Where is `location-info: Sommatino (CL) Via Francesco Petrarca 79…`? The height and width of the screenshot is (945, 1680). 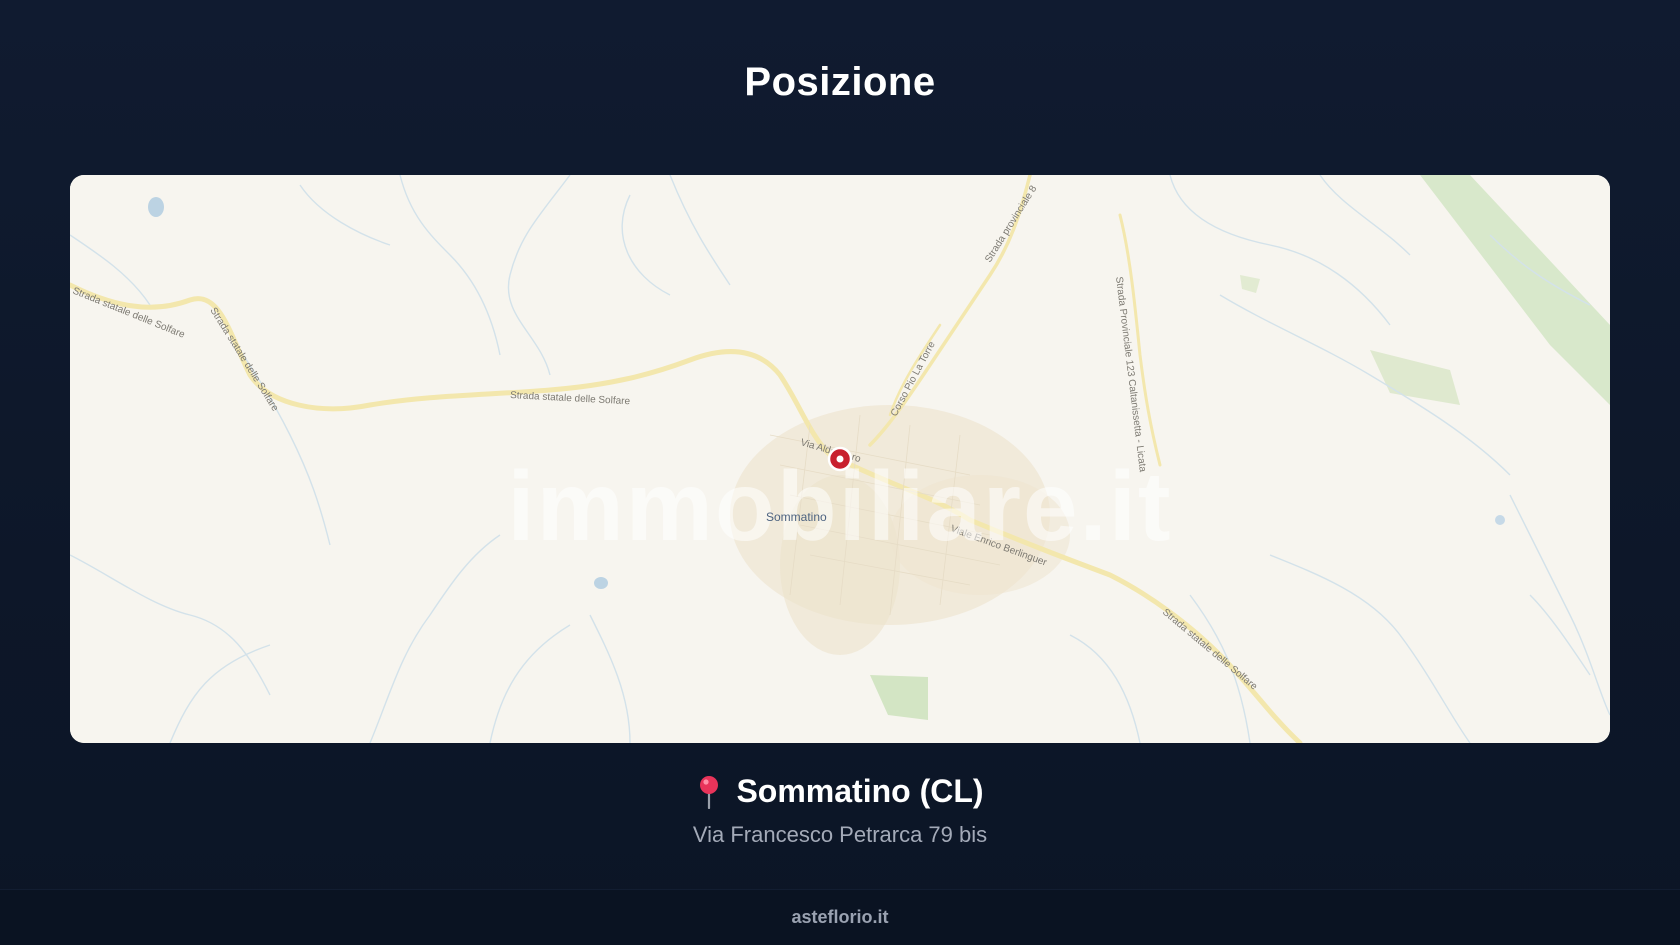 location-info: Sommatino (CL) Via Francesco Petrarca 79… is located at coordinates (840, 810).